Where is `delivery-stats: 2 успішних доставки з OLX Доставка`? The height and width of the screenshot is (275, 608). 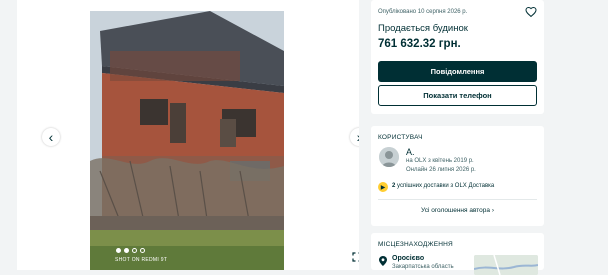
delivery-stats: 2 успішних доставки з OLX Доставка is located at coordinates (443, 186).